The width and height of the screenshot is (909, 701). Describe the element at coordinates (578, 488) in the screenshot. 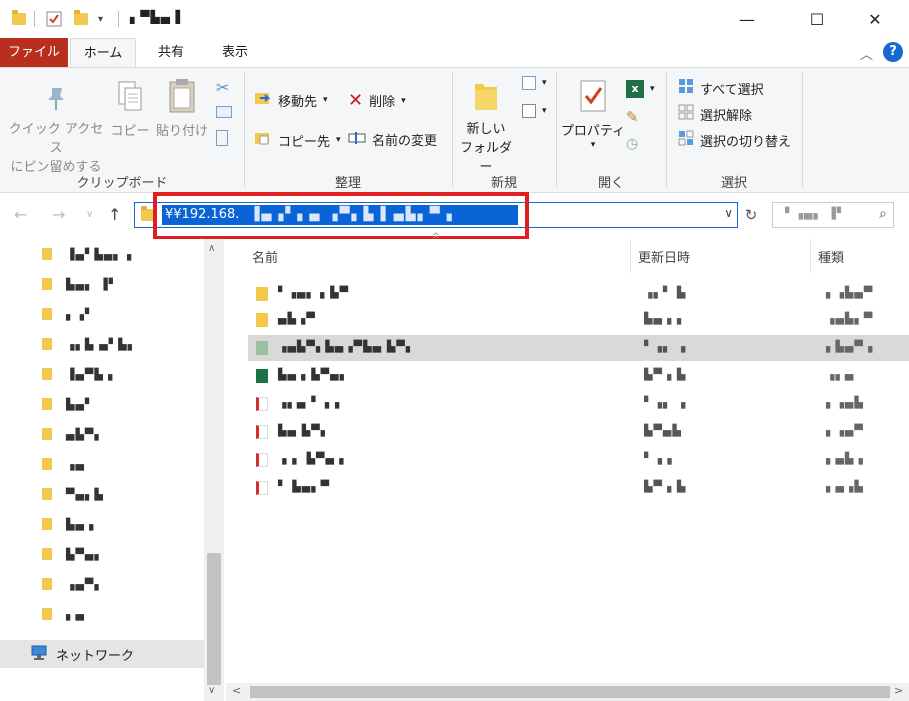

I see `table-row: ▘ ▙▄▖▀ ▙▀▗ ▙ ▖▄▗▙` at that location.